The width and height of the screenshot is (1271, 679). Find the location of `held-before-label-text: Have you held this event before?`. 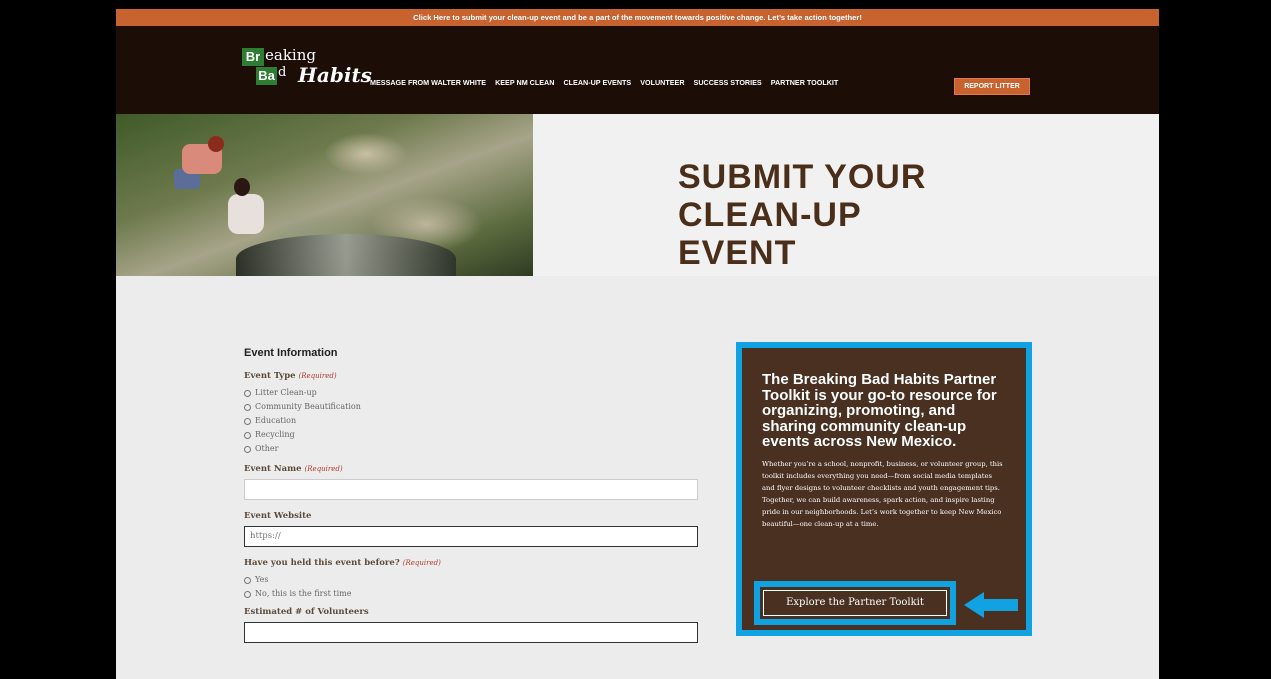

held-before-label-text: Have you held this event before? is located at coordinates (322, 563).